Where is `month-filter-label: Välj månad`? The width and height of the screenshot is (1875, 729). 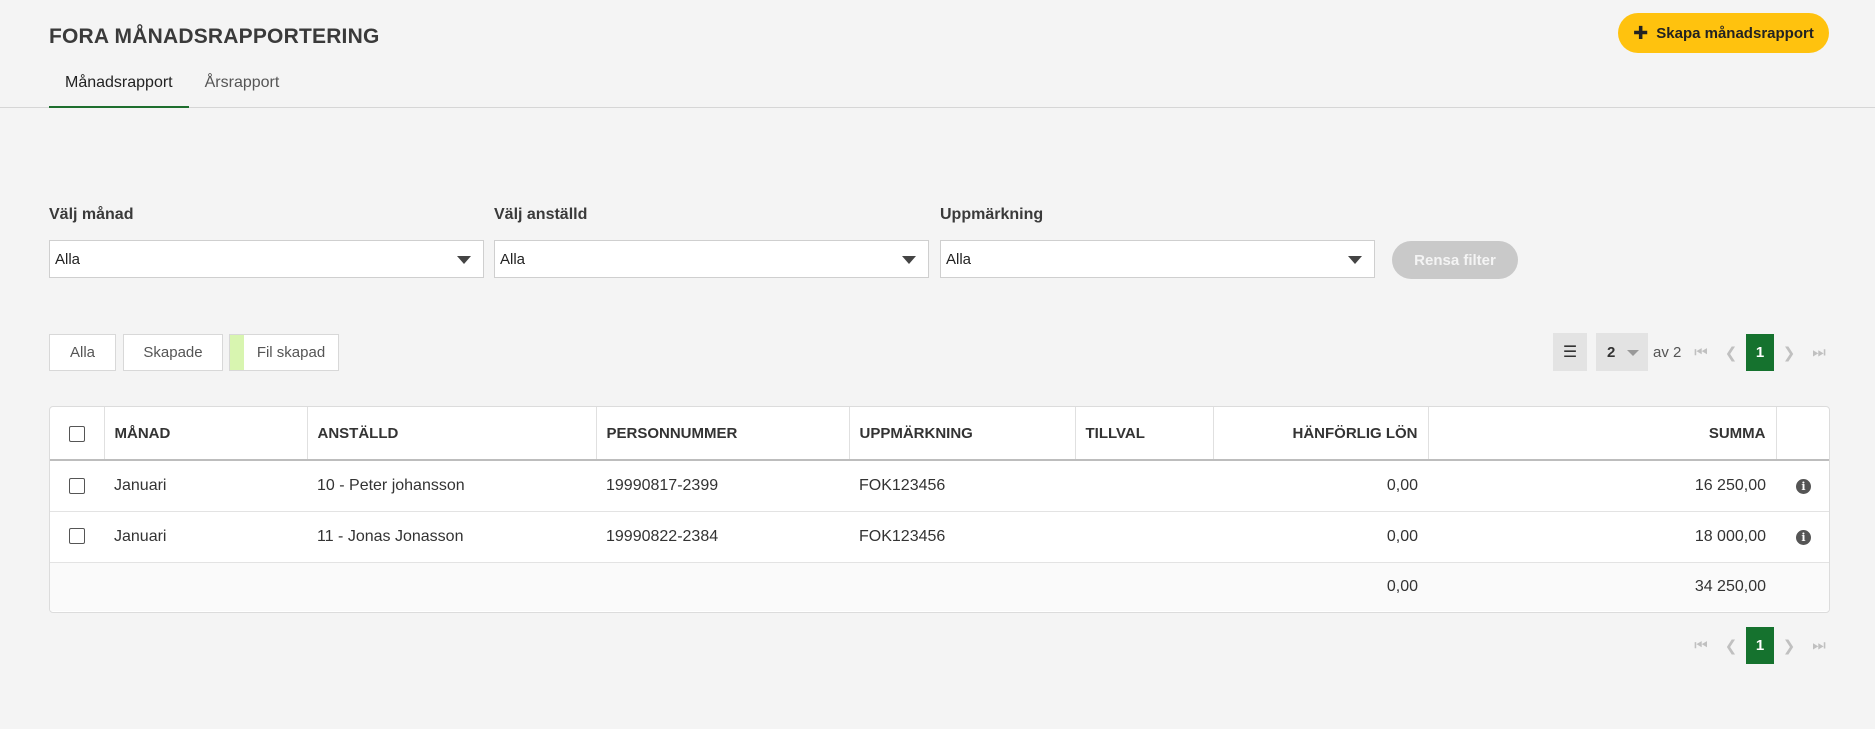
month-filter-label: Välj månad is located at coordinates (91, 214).